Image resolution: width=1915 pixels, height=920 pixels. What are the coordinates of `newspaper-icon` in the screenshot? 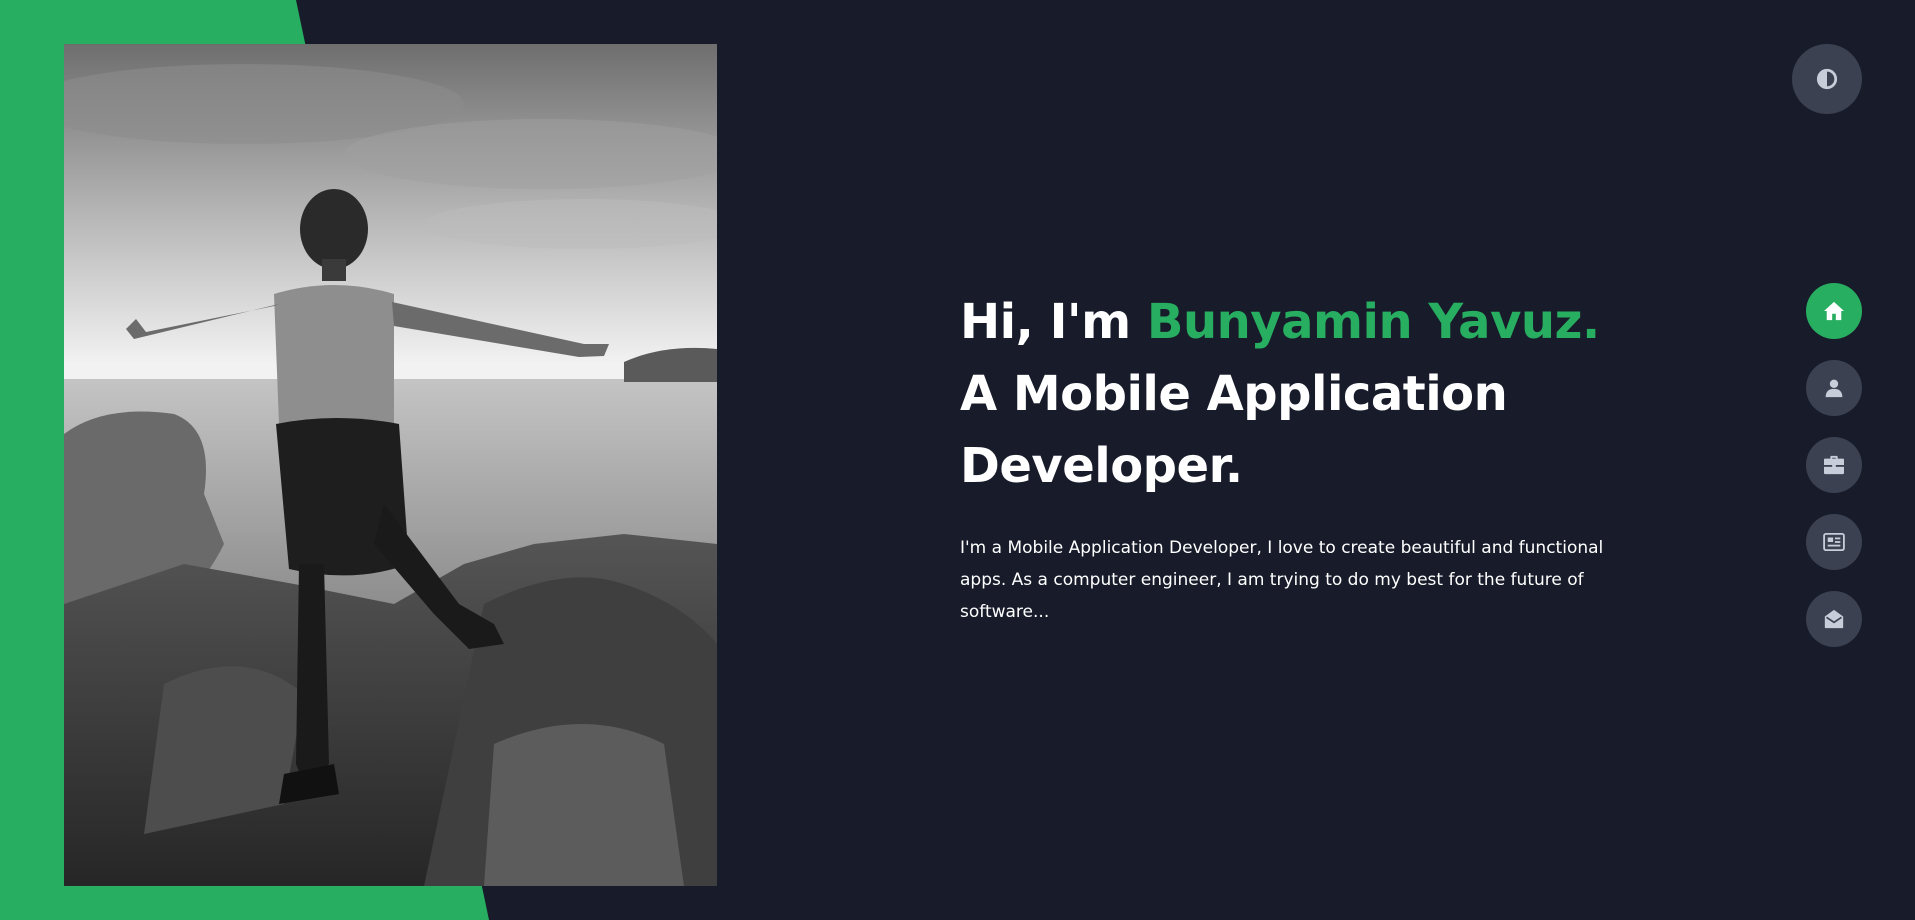 It's located at (1834, 542).